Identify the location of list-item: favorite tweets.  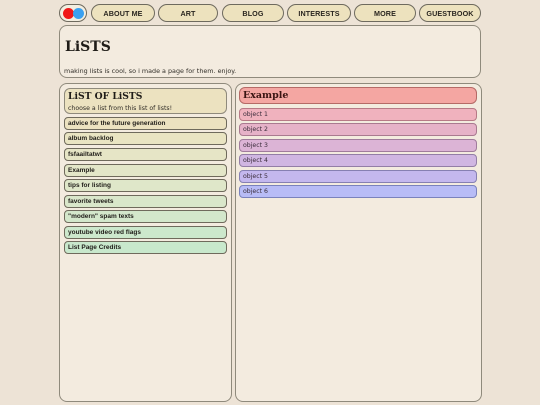
(145, 201).